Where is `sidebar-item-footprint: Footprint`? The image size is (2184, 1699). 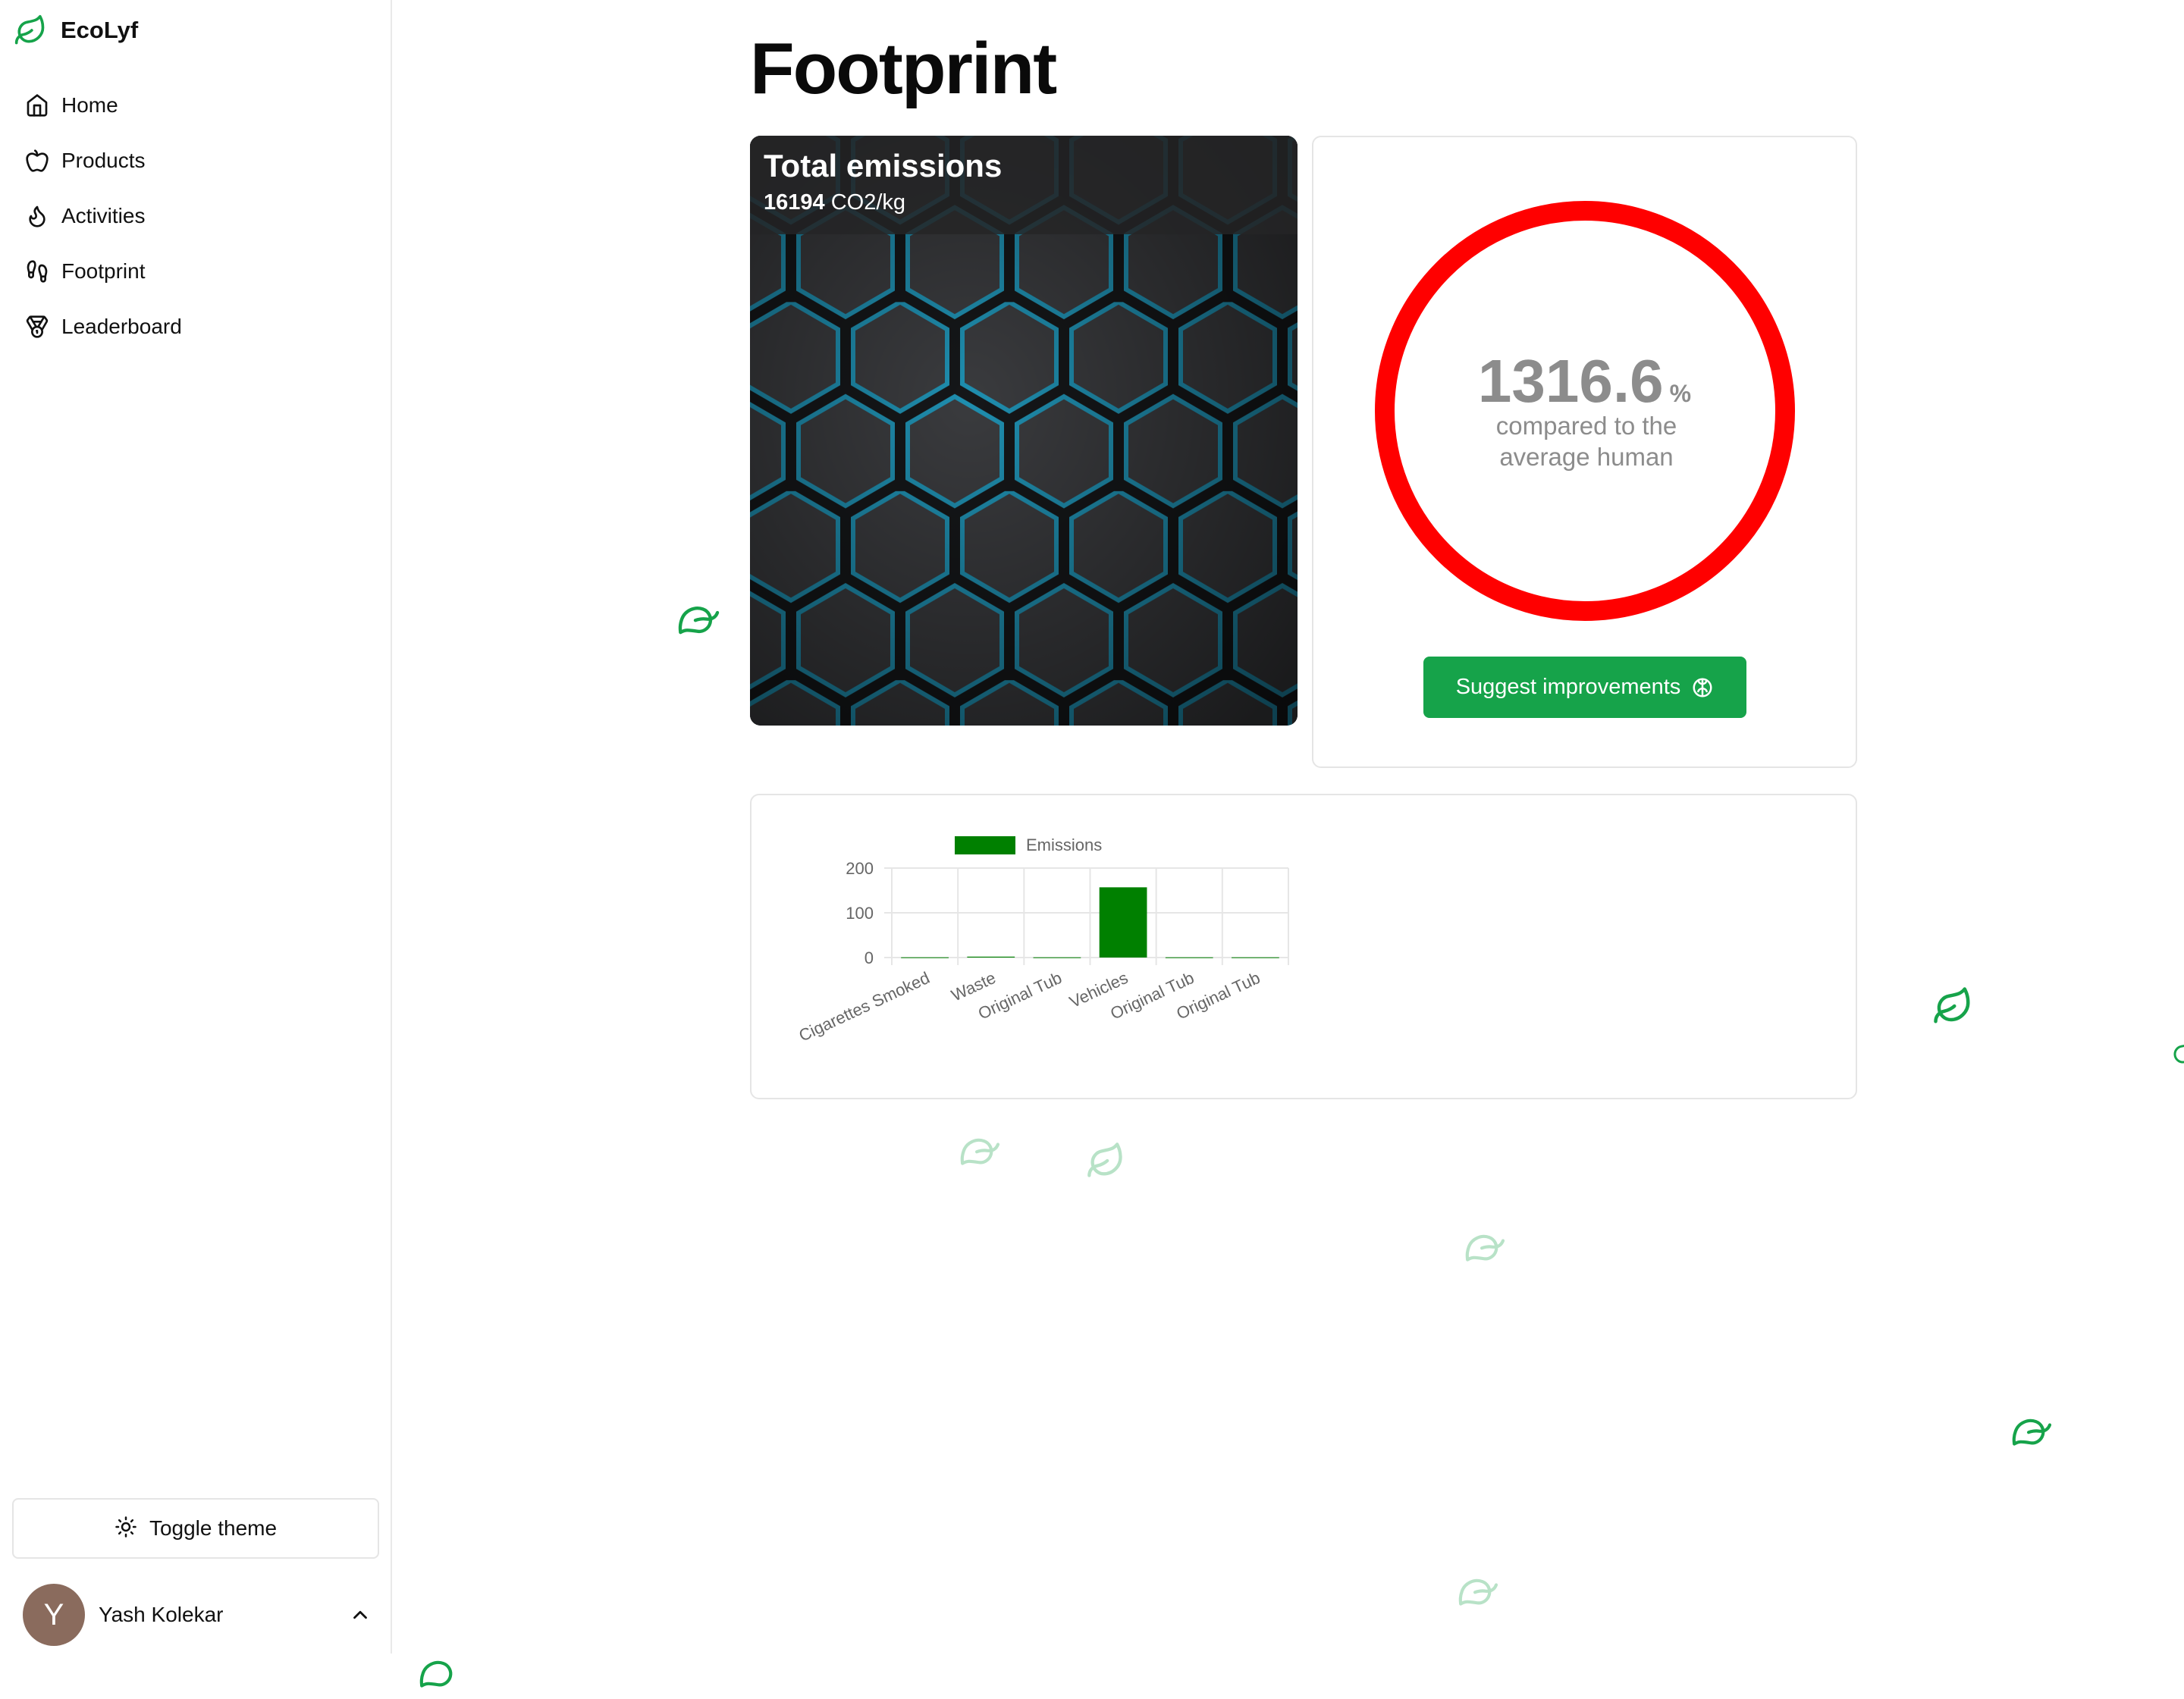 sidebar-item-footprint: Footprint is located at coordinates (196, 271).